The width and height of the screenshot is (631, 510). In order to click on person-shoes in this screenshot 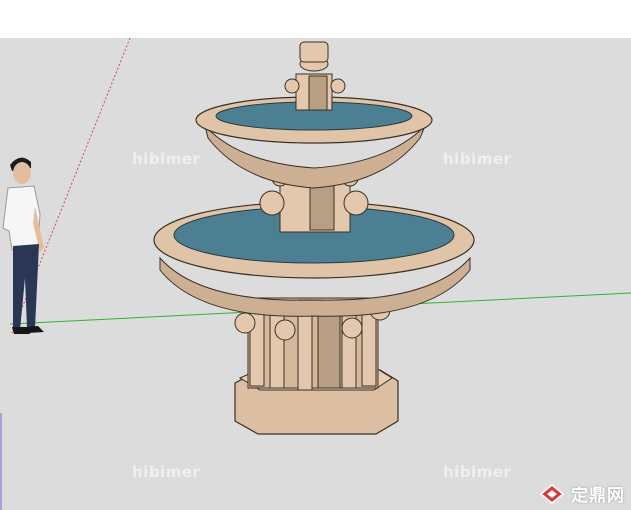, I will do `click(28, 330)`.